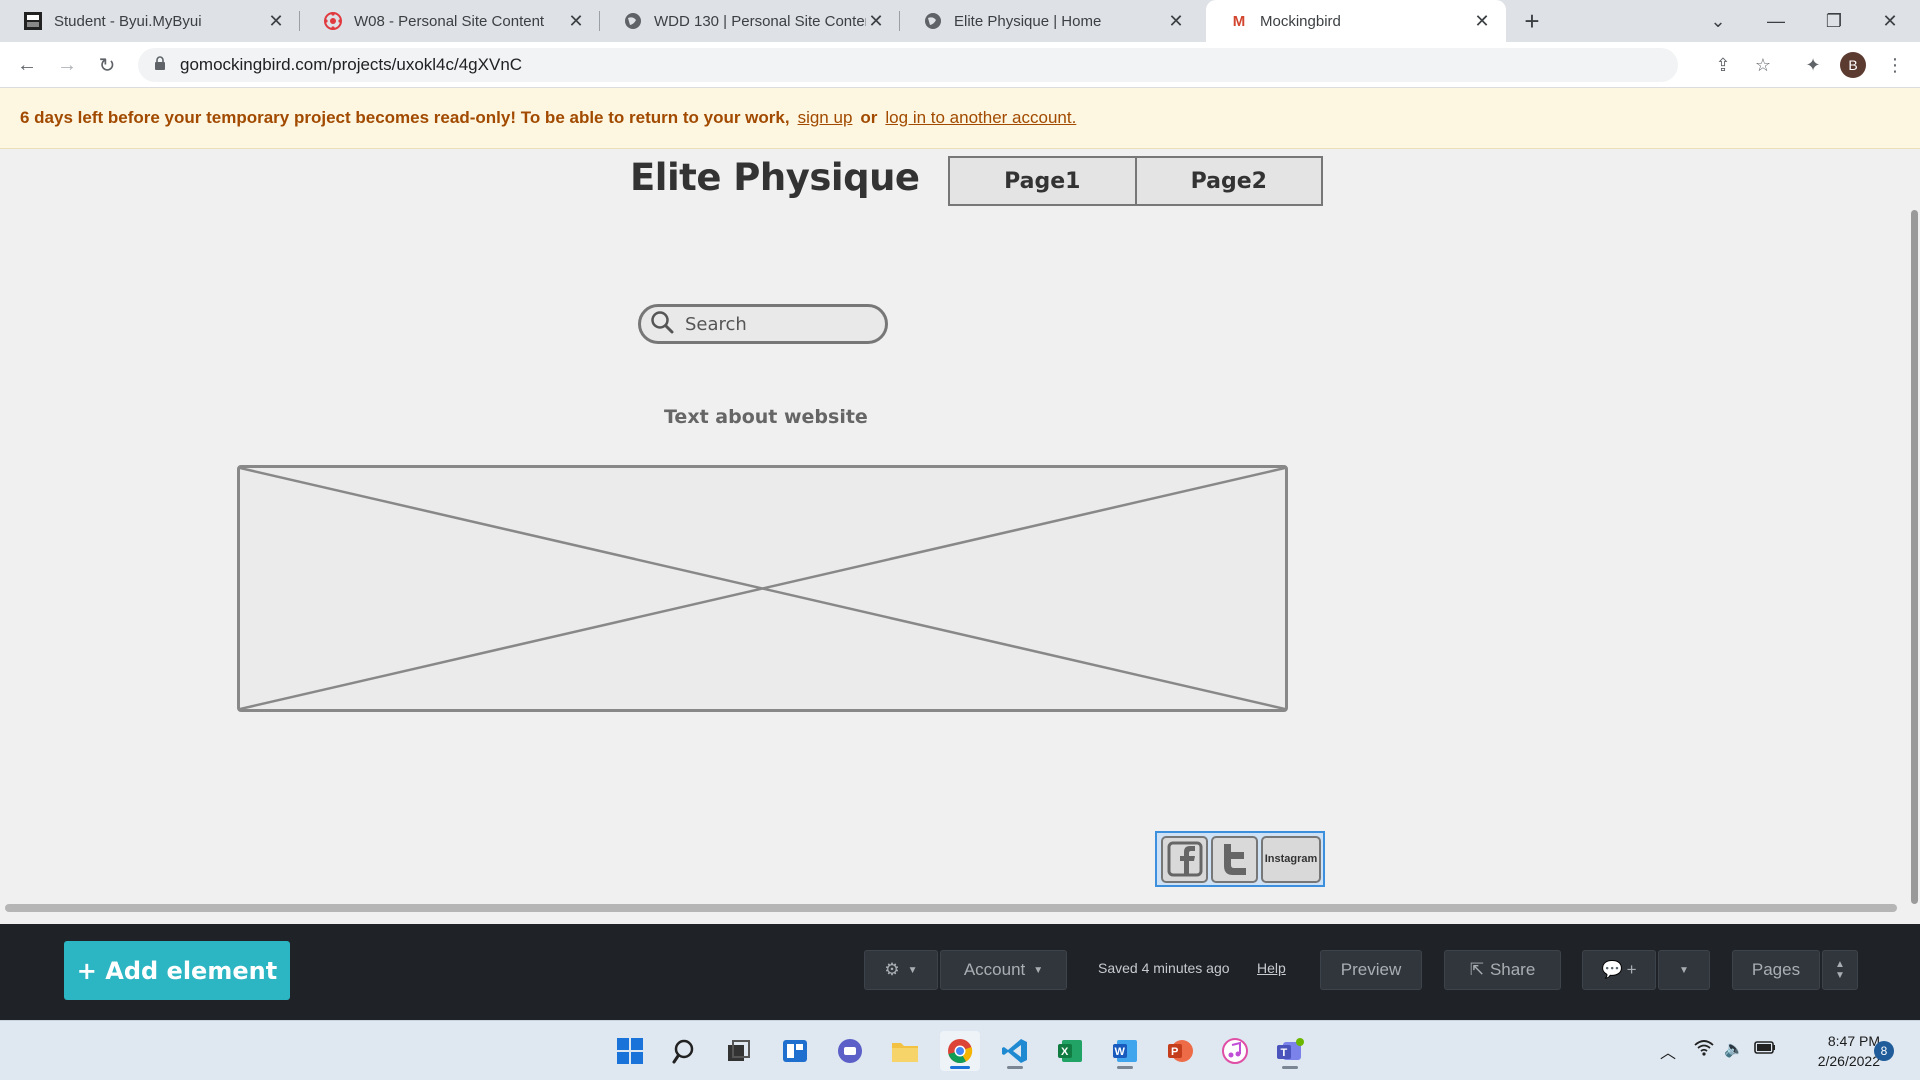 Image resolution: width=1920 pixels, height=1080 pixels. What do you see at coordinates (1476, 969) in the screenshot?
I see `share-icon: ⇱` at bounding box center [1476, 969].